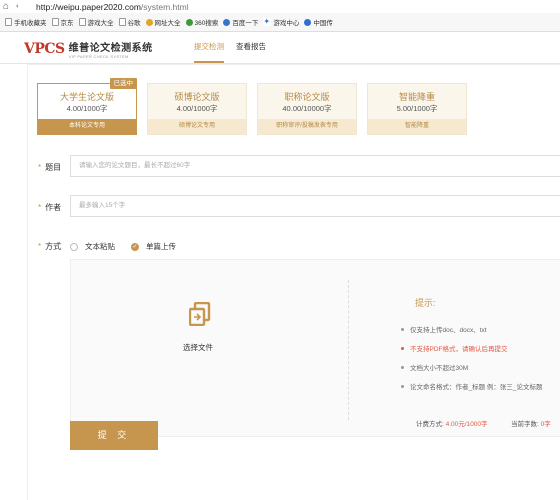 This screenshot has height=500, width=560. What do you see at coordinates (466, 424) in the screenshot?
I see `fee-method-value: 4.00元/1000字` at bounding box center [466, 424].